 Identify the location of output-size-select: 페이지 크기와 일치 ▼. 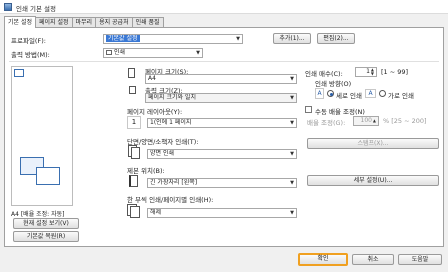
(221, 98).